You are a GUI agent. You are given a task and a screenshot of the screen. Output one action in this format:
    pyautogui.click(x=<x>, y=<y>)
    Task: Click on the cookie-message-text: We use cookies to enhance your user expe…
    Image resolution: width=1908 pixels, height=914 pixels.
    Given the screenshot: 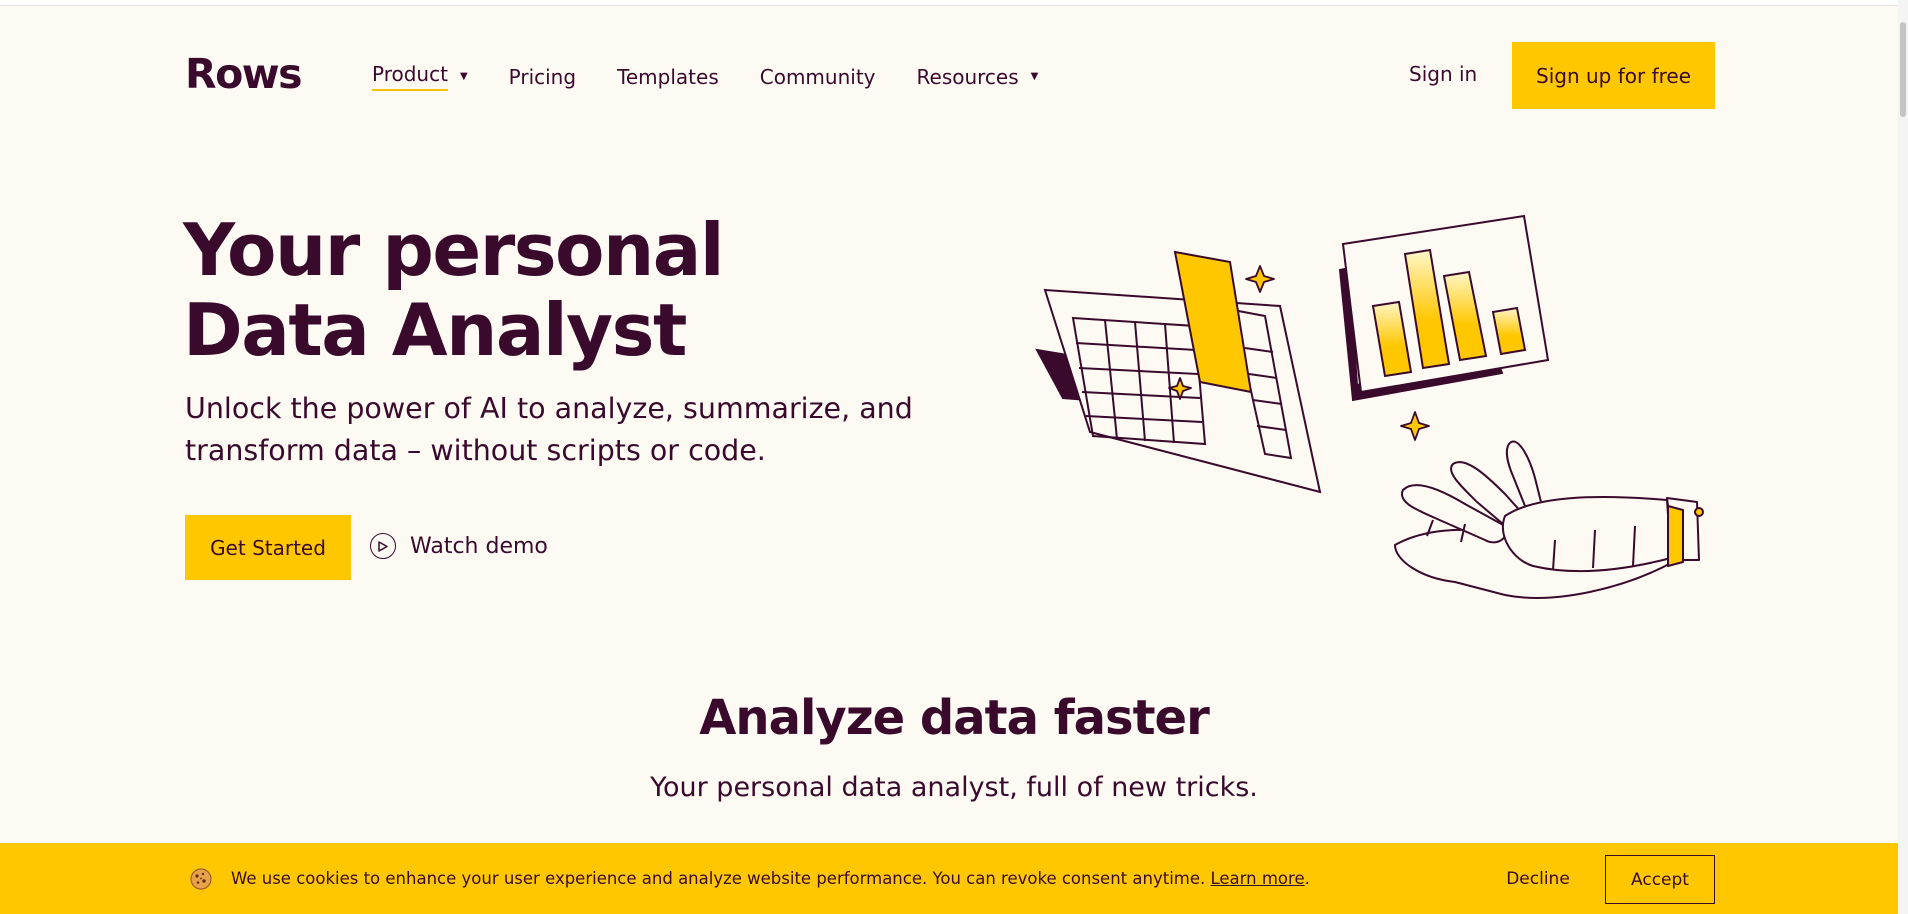 What is the action you would take?
    pyautogui.click(x=718, y=878)
    